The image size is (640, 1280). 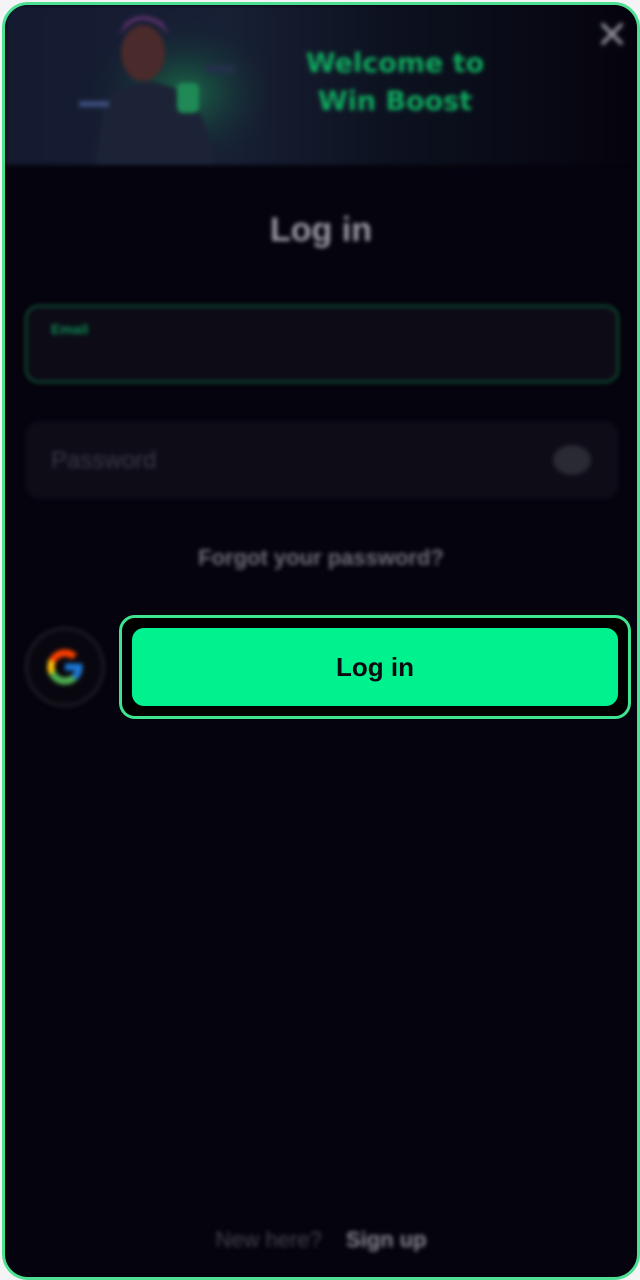 I want to click on close-icon, so click(x=612, y=34).